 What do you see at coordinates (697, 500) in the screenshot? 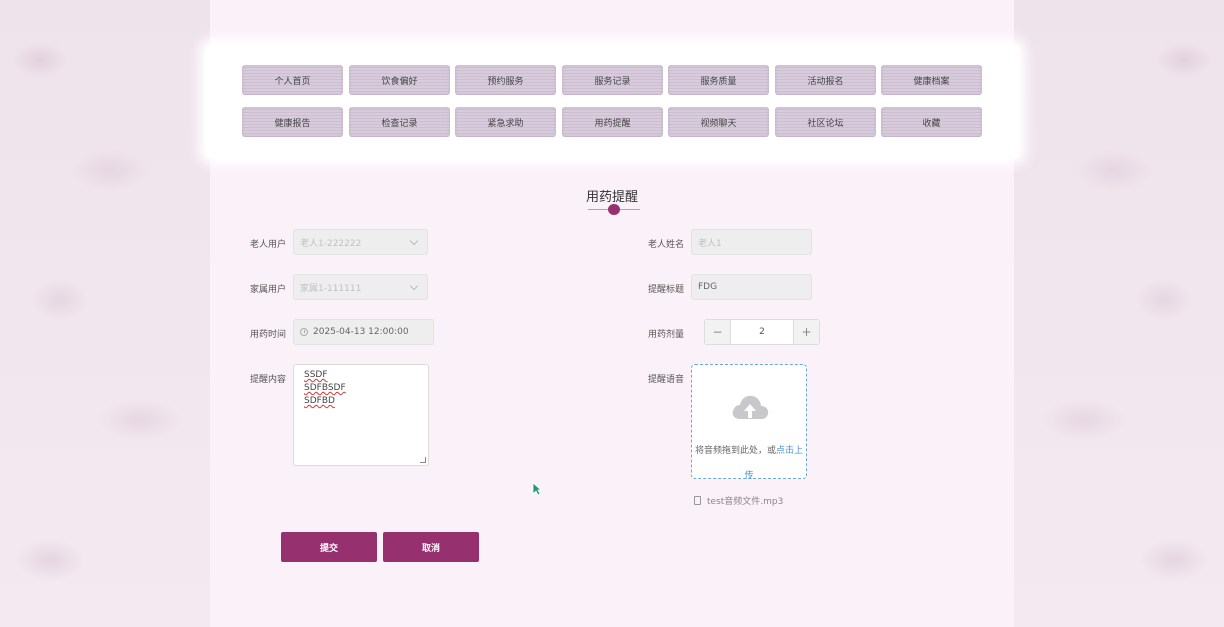
I see `document-icon` at bounding box center [697, 500].